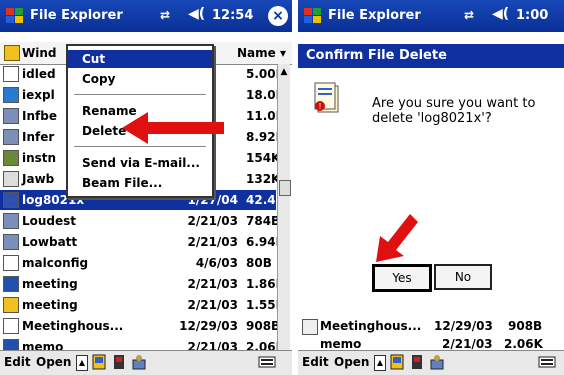  I want to click on file-icon, so click(11, 74).